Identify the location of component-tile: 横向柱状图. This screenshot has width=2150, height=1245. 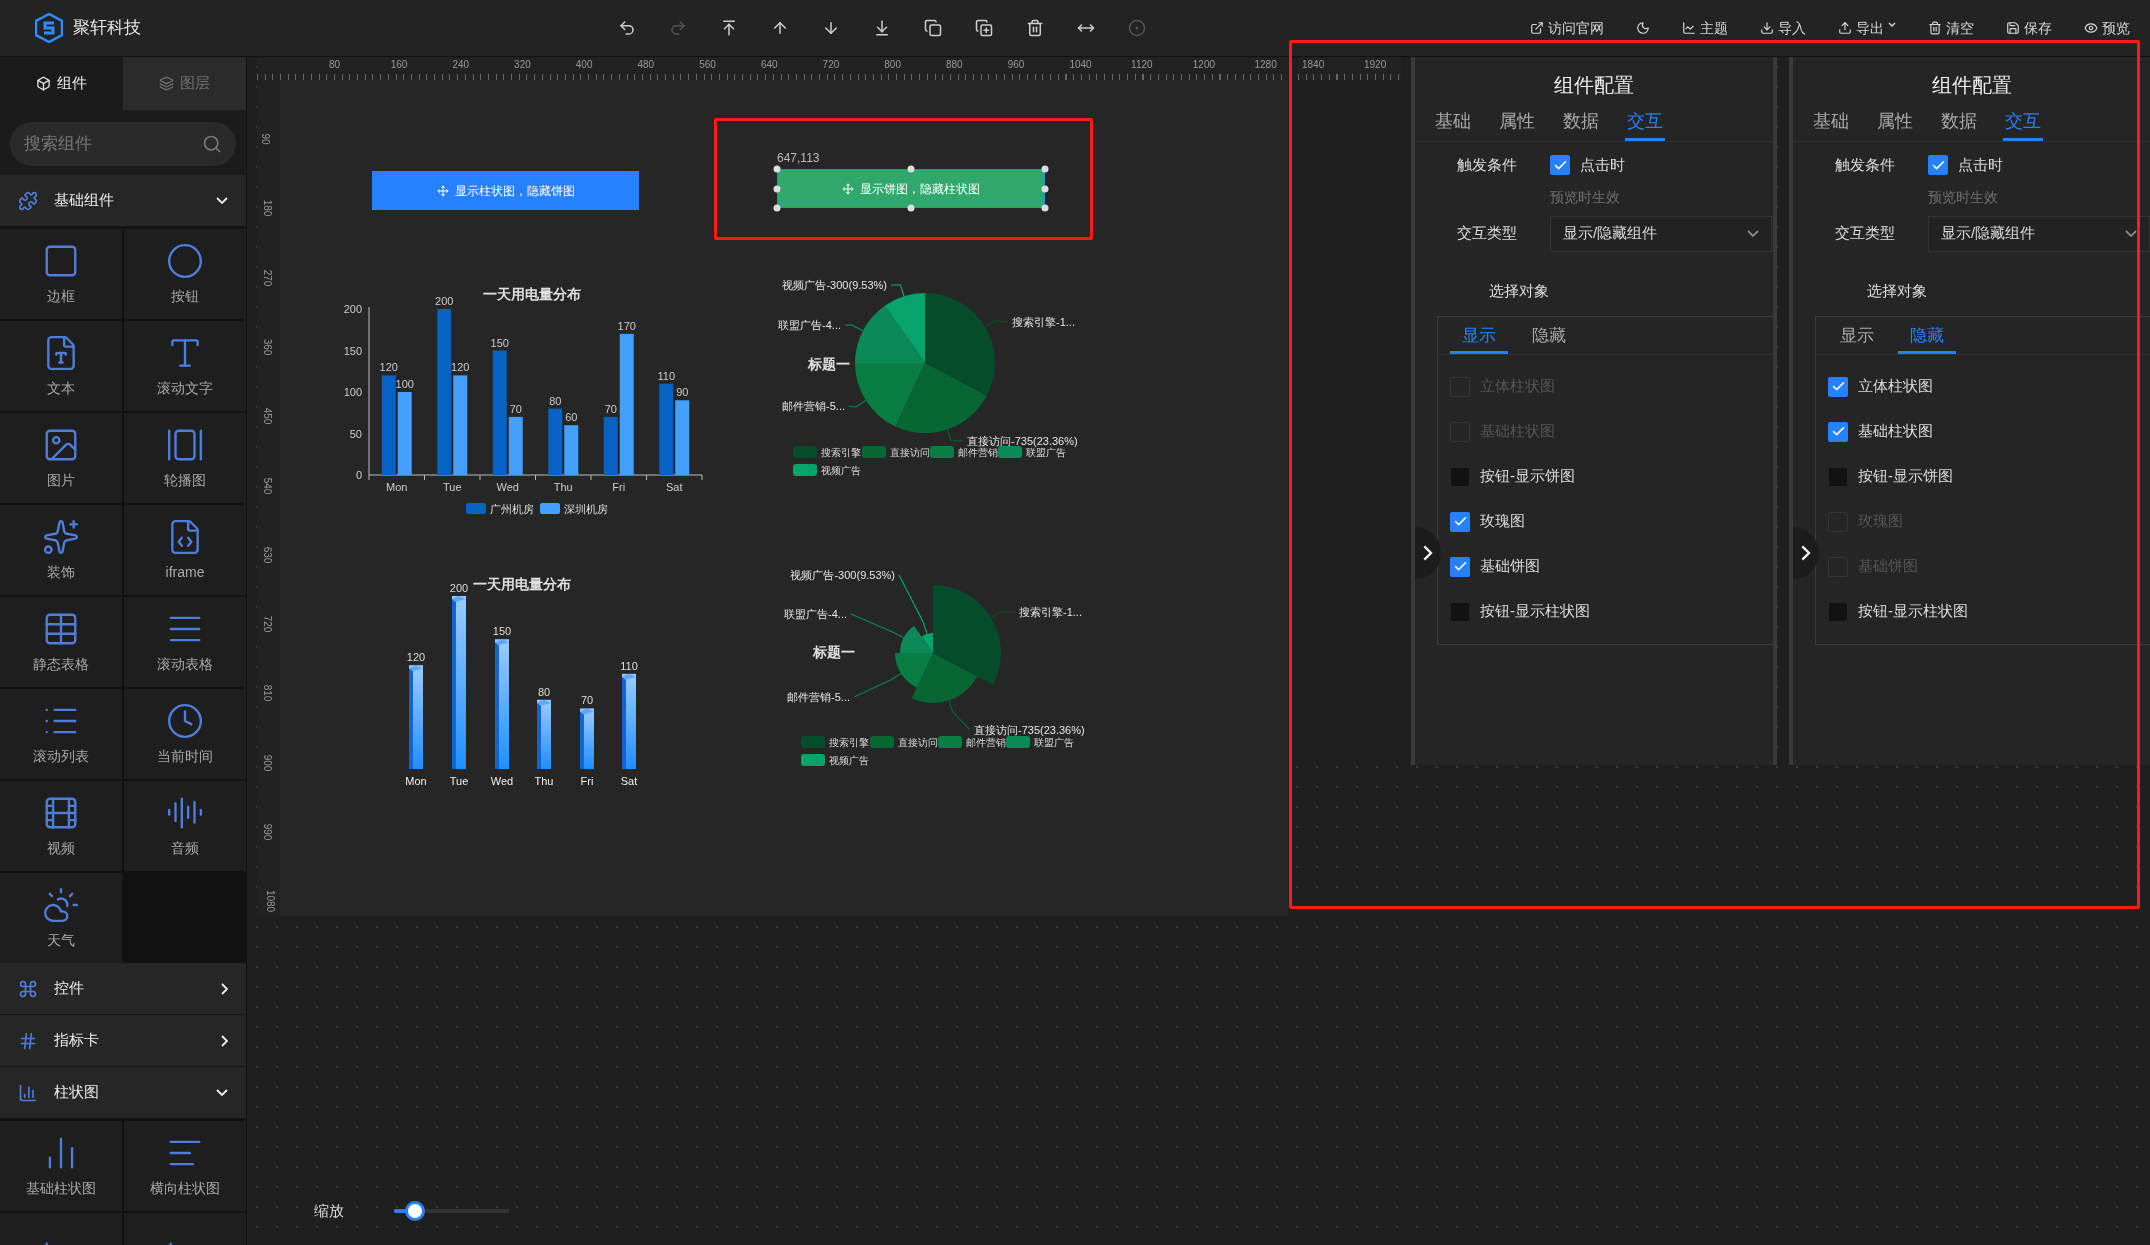
(185, 1166).